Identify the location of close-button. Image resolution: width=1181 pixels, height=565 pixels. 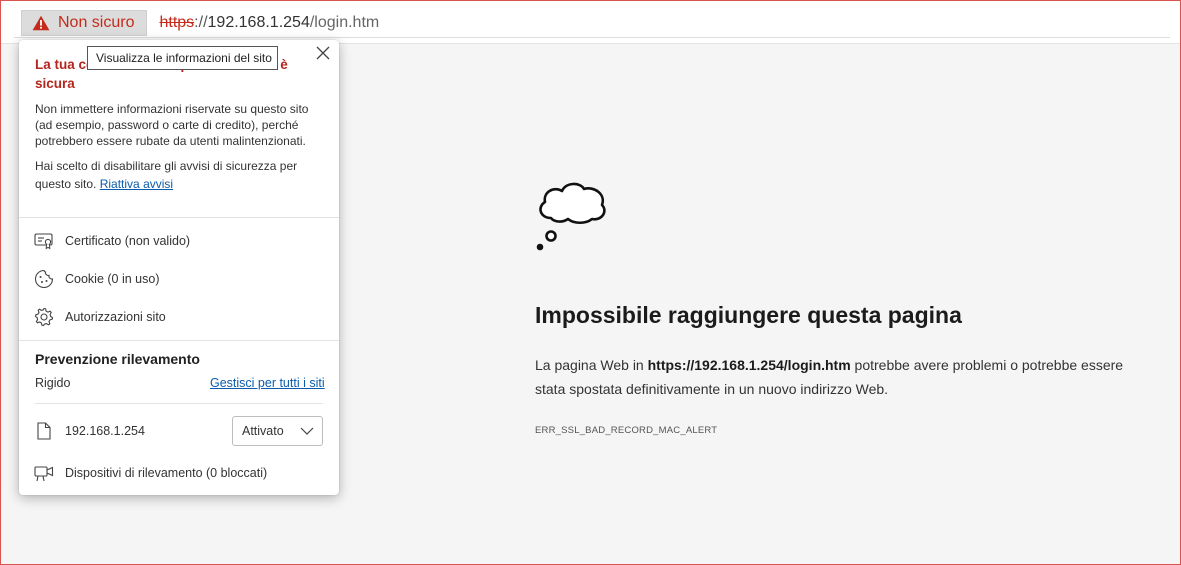
(323, 55).